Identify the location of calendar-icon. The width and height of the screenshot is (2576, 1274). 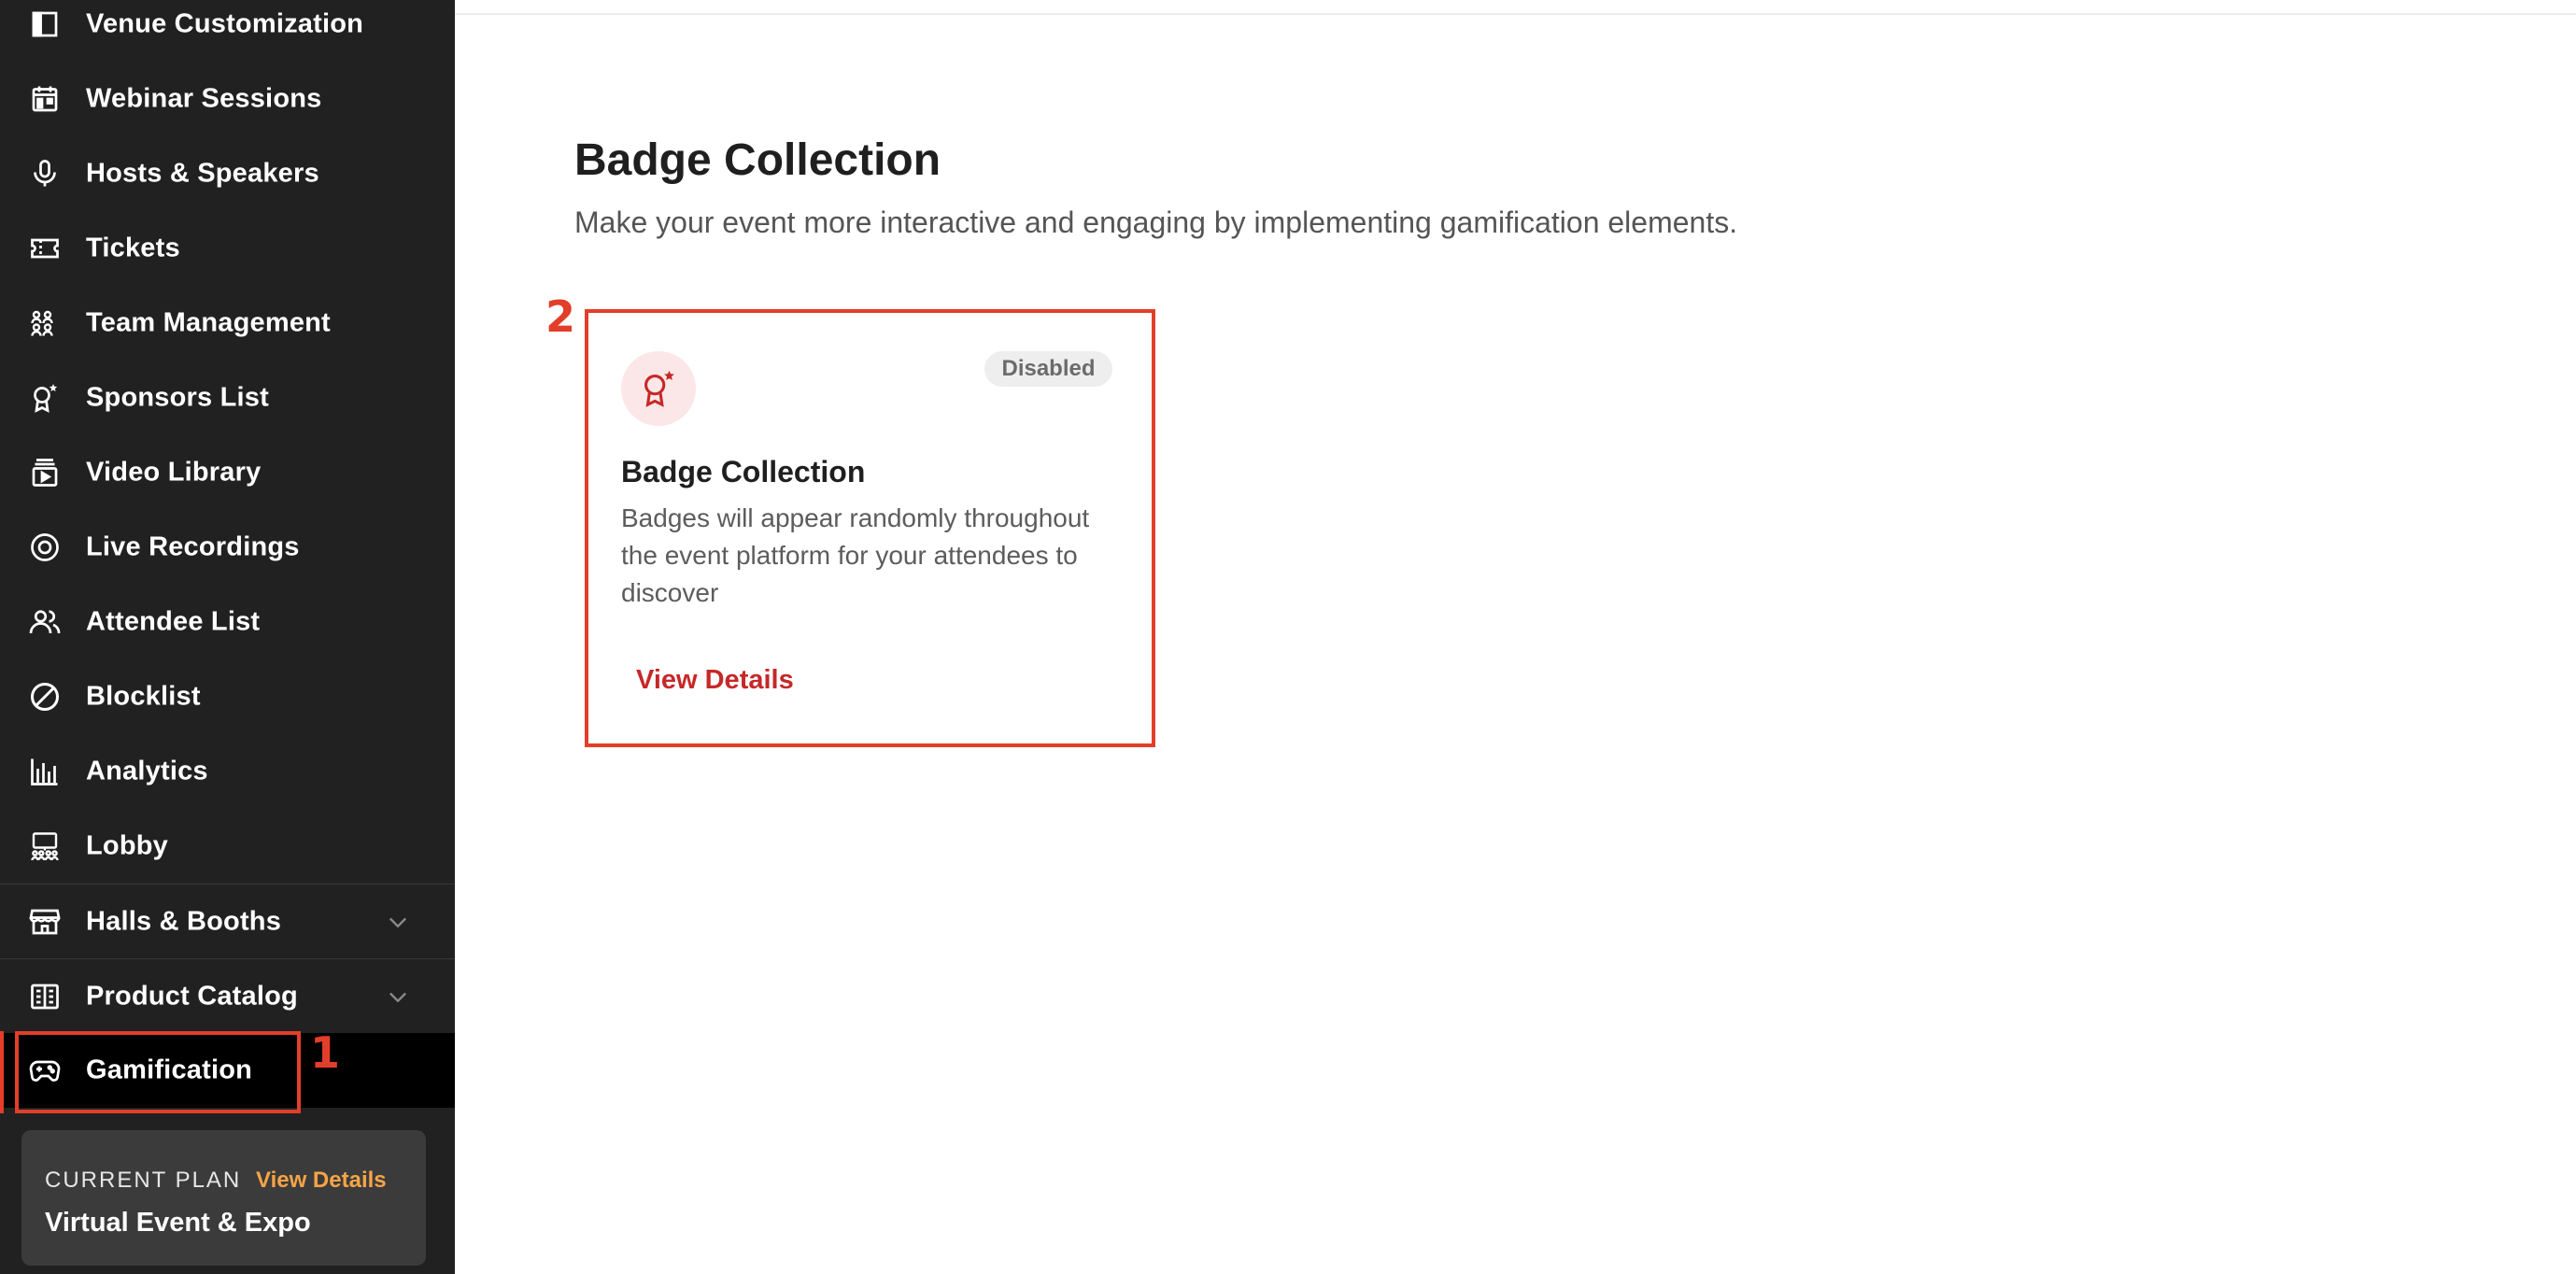
(45, 99).